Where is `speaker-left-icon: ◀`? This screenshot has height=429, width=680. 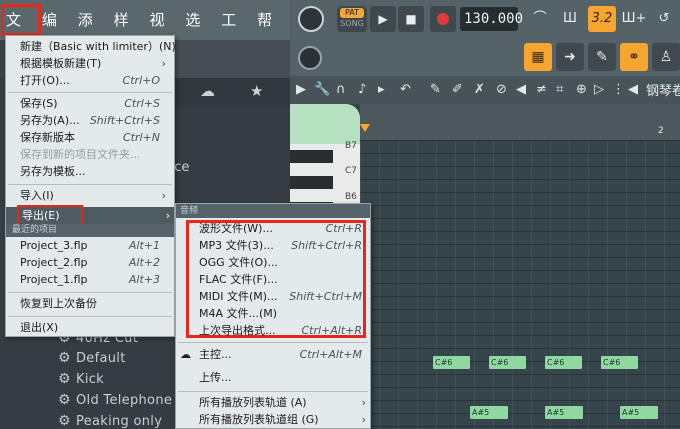 speaker-left-icon: ◀ is located at coordinates (633, 89).